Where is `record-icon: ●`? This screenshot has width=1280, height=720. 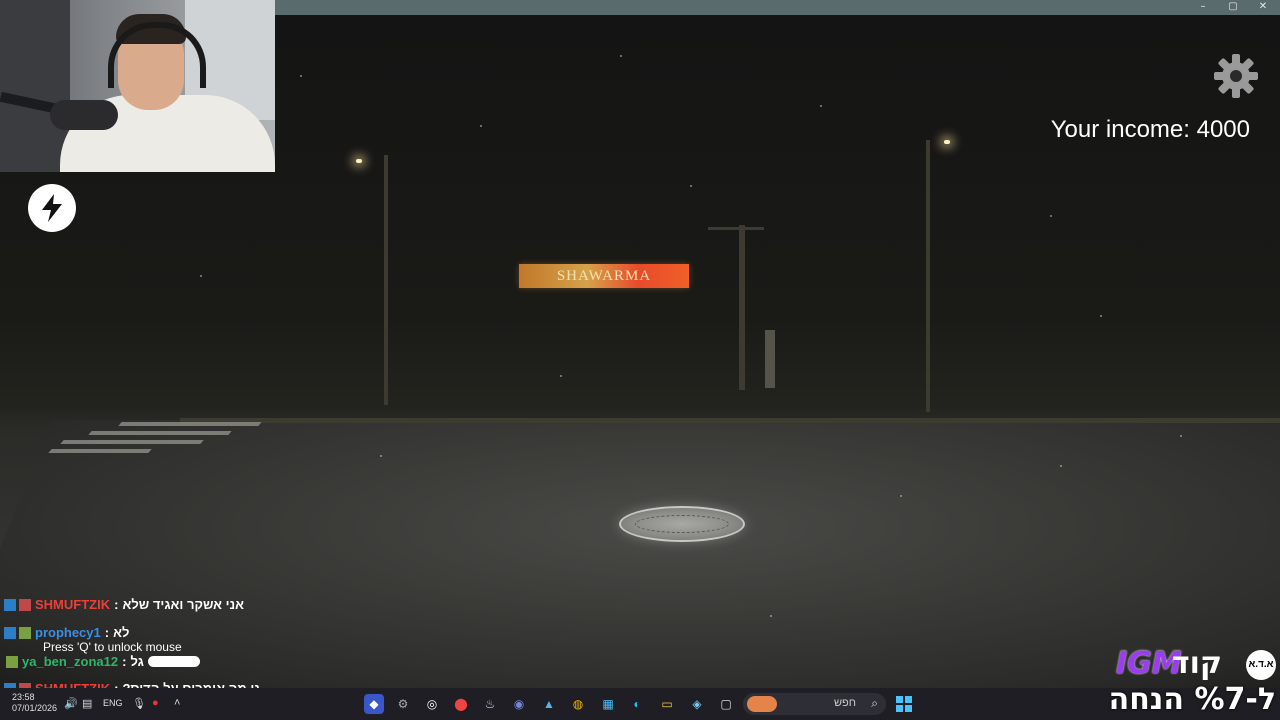 record-icon: ● is located at coordinates (155, 703).